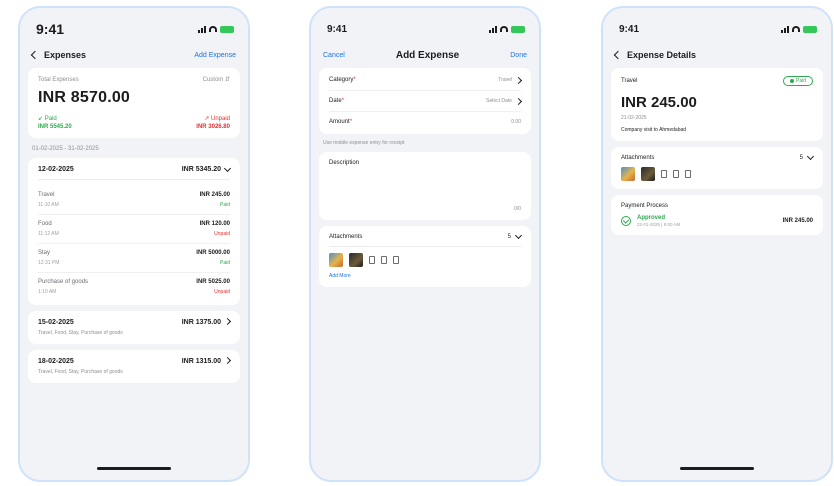  What do you see at coordinates (63, 282) in the screenshot?
I see `item-category: Purchase of goods` at bounding box center [63, 282].